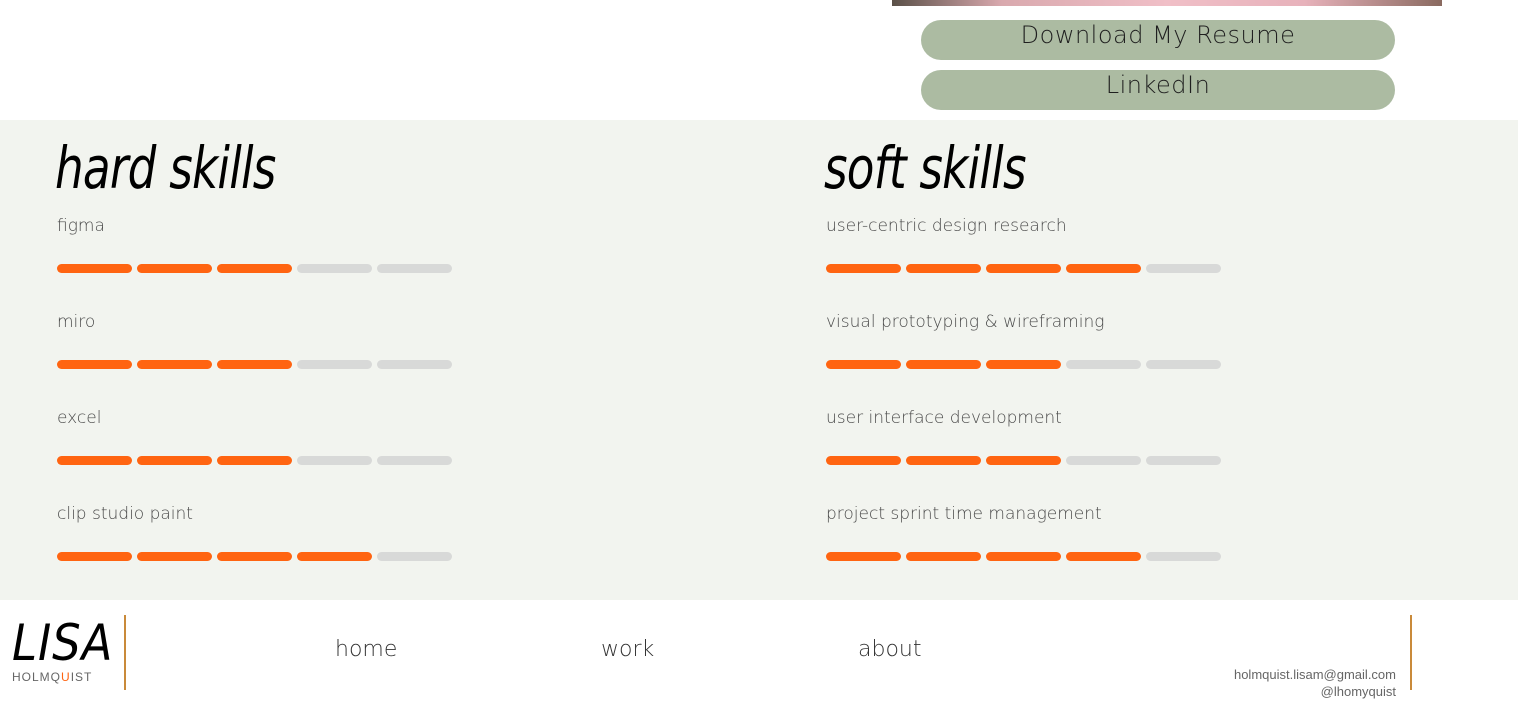  I want to click on divider-right, so click(1411, 652).